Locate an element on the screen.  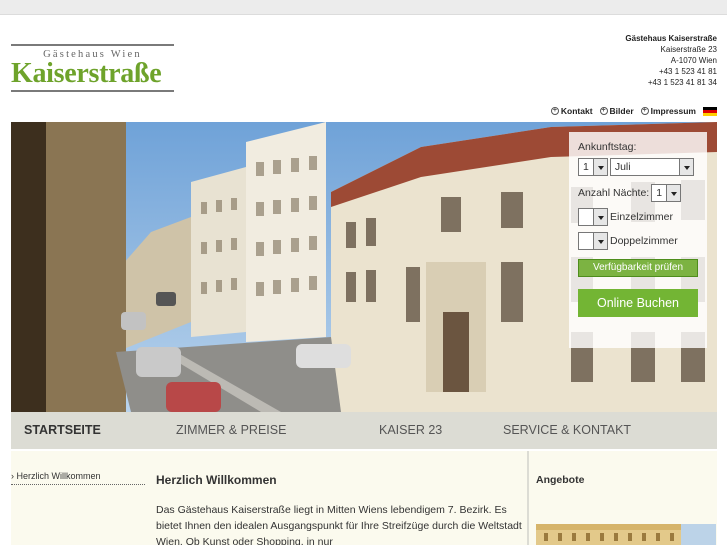
logo-title: Kaiserstraße is located at coordinates (86, 73).